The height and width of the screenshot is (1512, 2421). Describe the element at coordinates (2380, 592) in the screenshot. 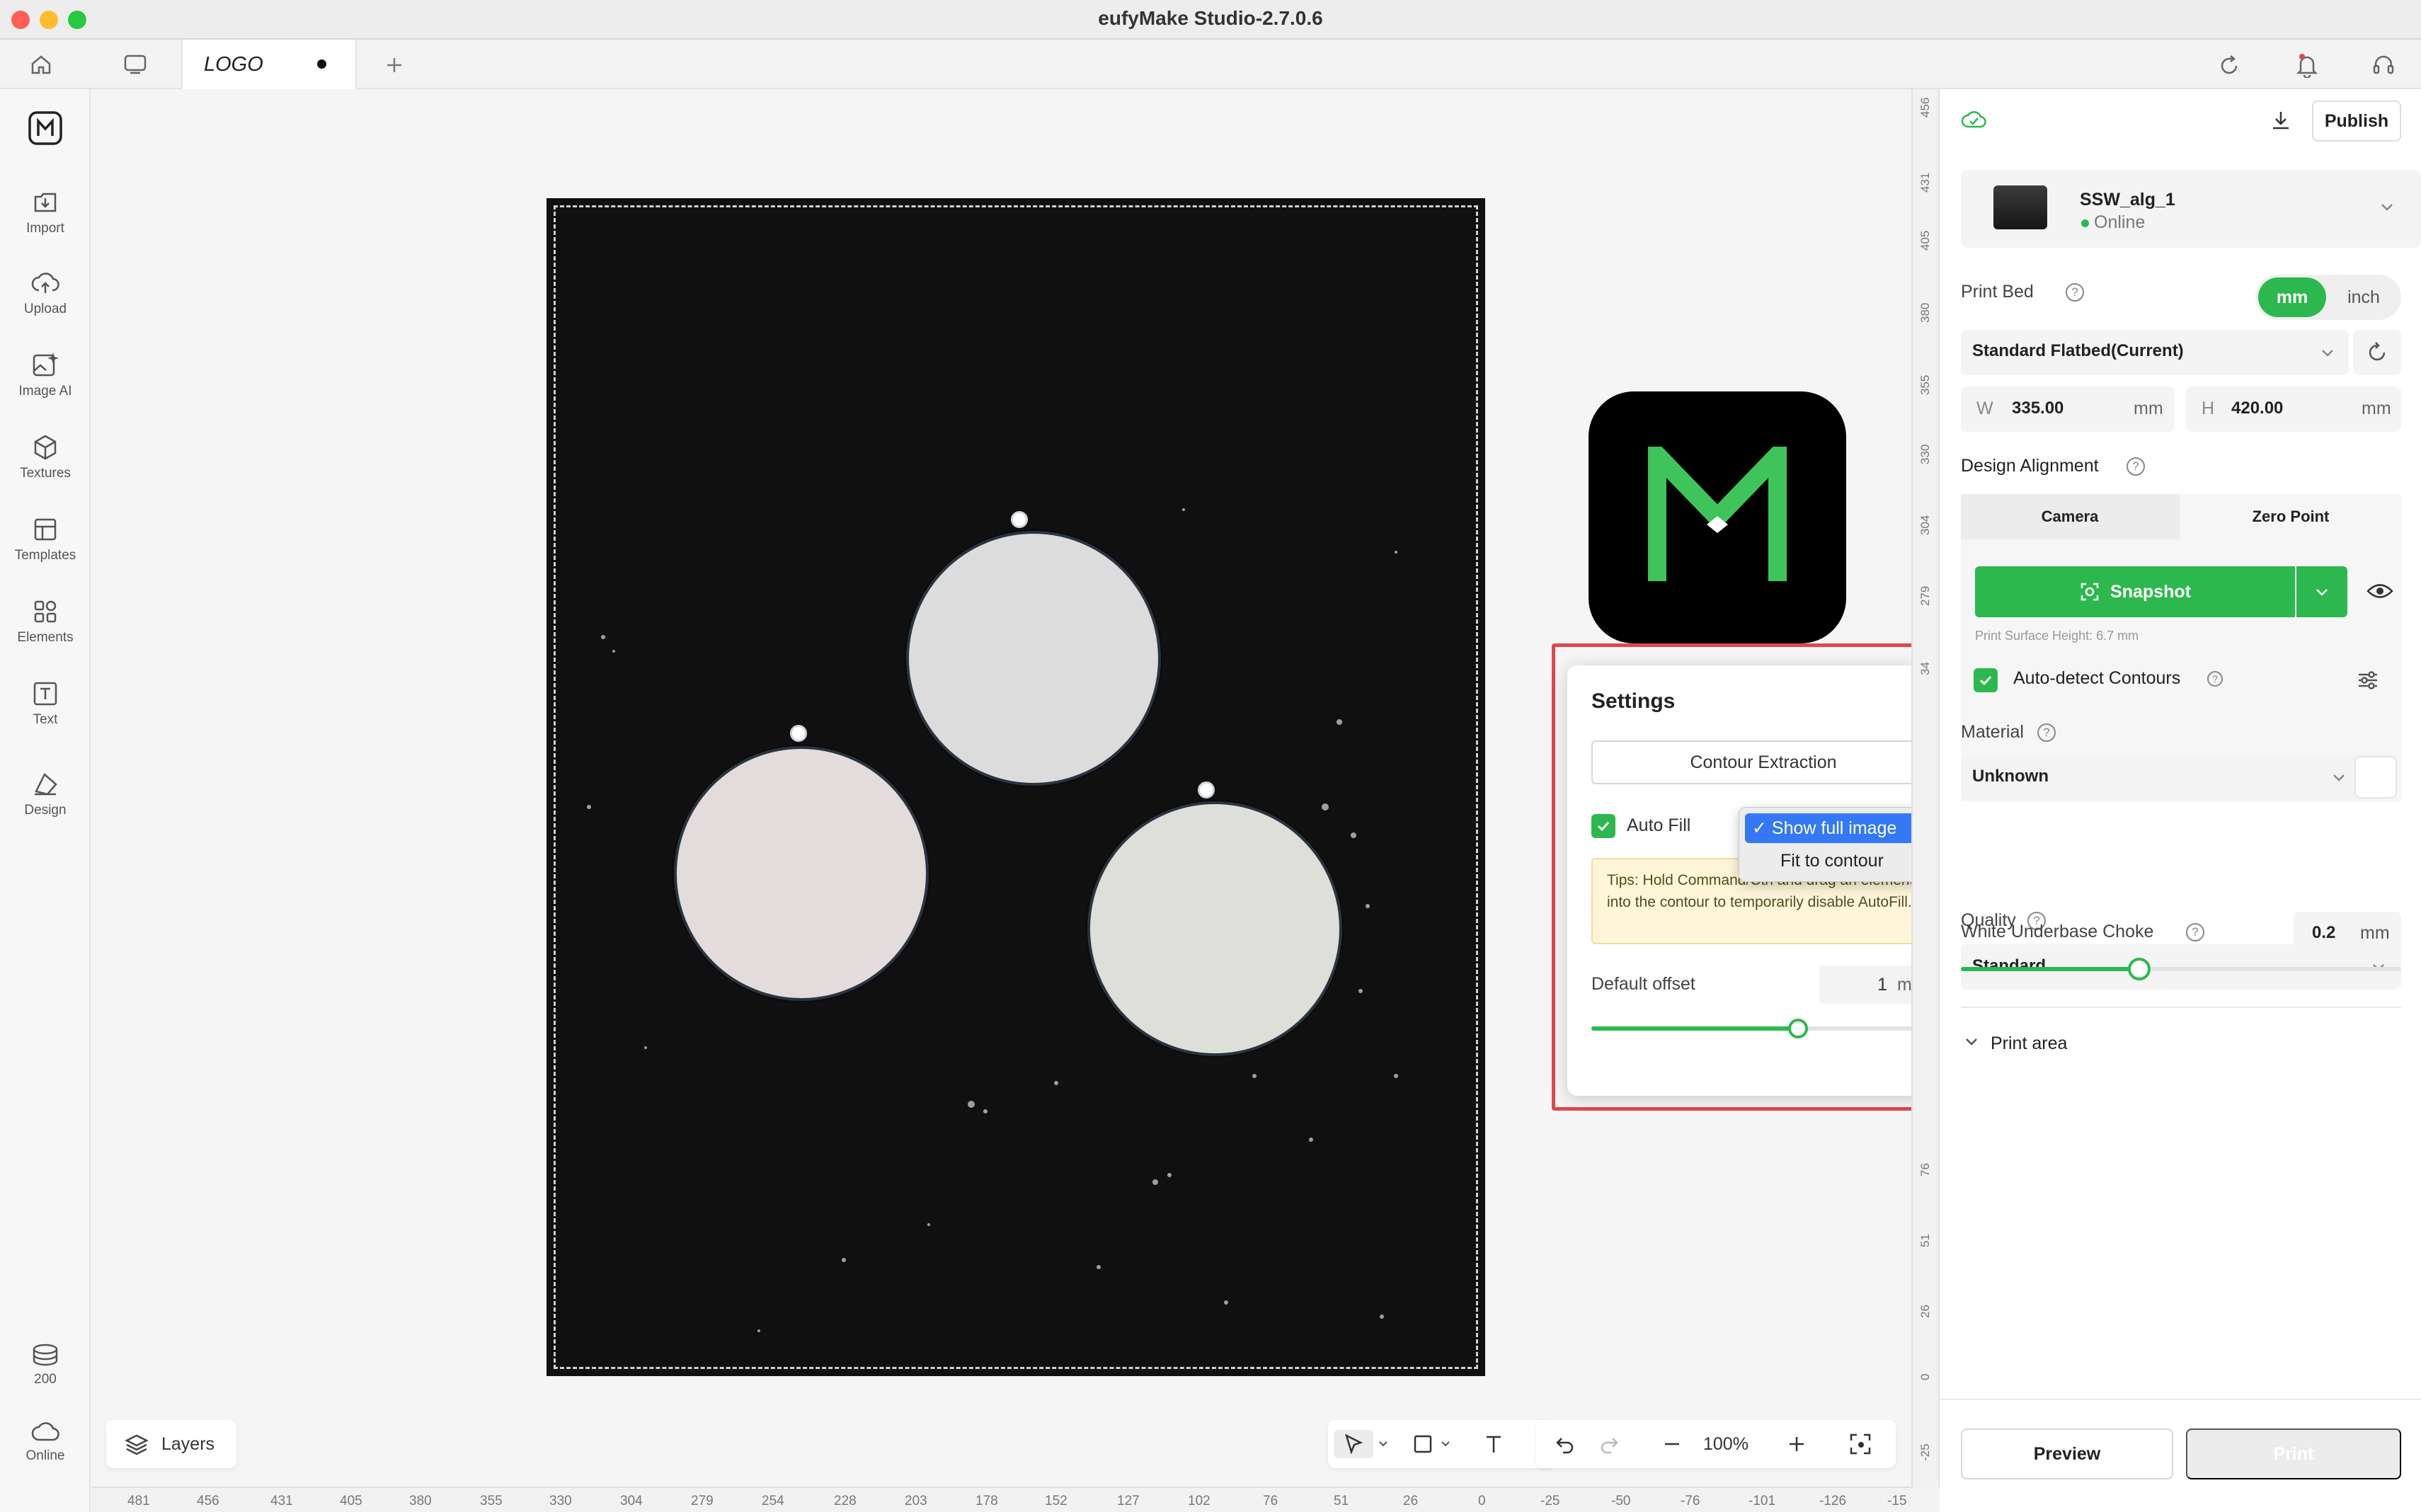

I see `eye-icon` at that location.